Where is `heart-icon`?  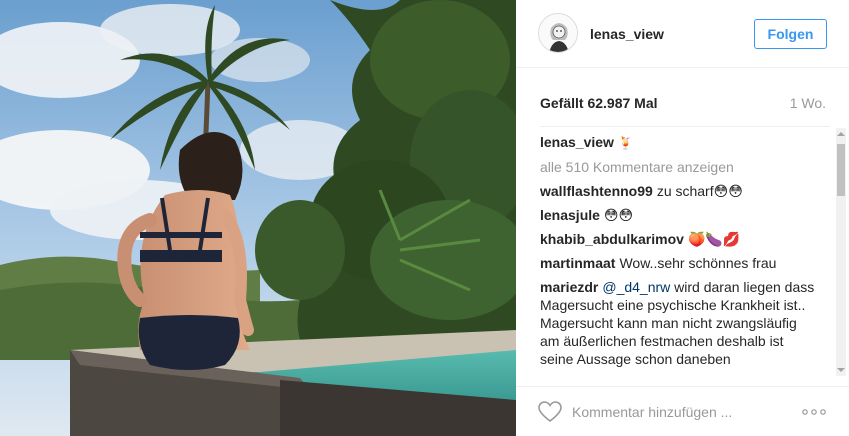 heart-icon is located at coordinates (550, 412).